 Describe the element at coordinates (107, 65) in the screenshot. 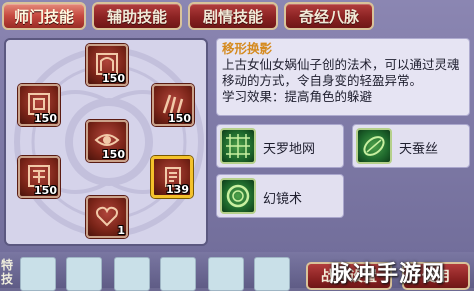

I see `skill-slot-1: 150` at that location.